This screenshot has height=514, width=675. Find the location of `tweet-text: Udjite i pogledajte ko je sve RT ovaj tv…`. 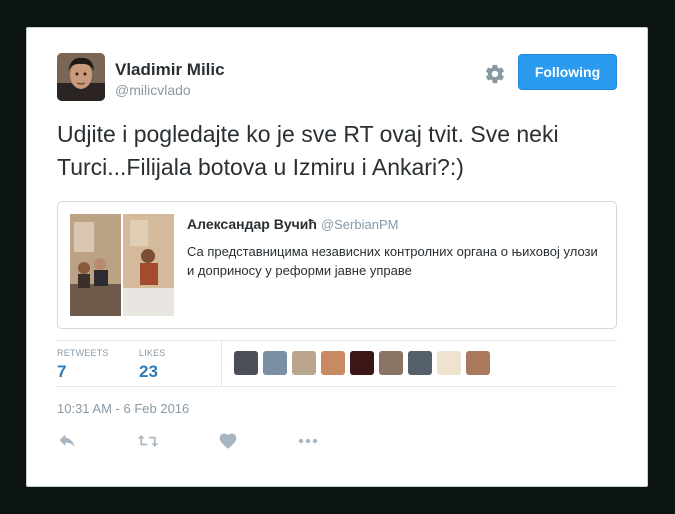

tweet-text: Udjite i pogledajte ko je sve RT ovaj tv… is located at coordinates (308, 150).